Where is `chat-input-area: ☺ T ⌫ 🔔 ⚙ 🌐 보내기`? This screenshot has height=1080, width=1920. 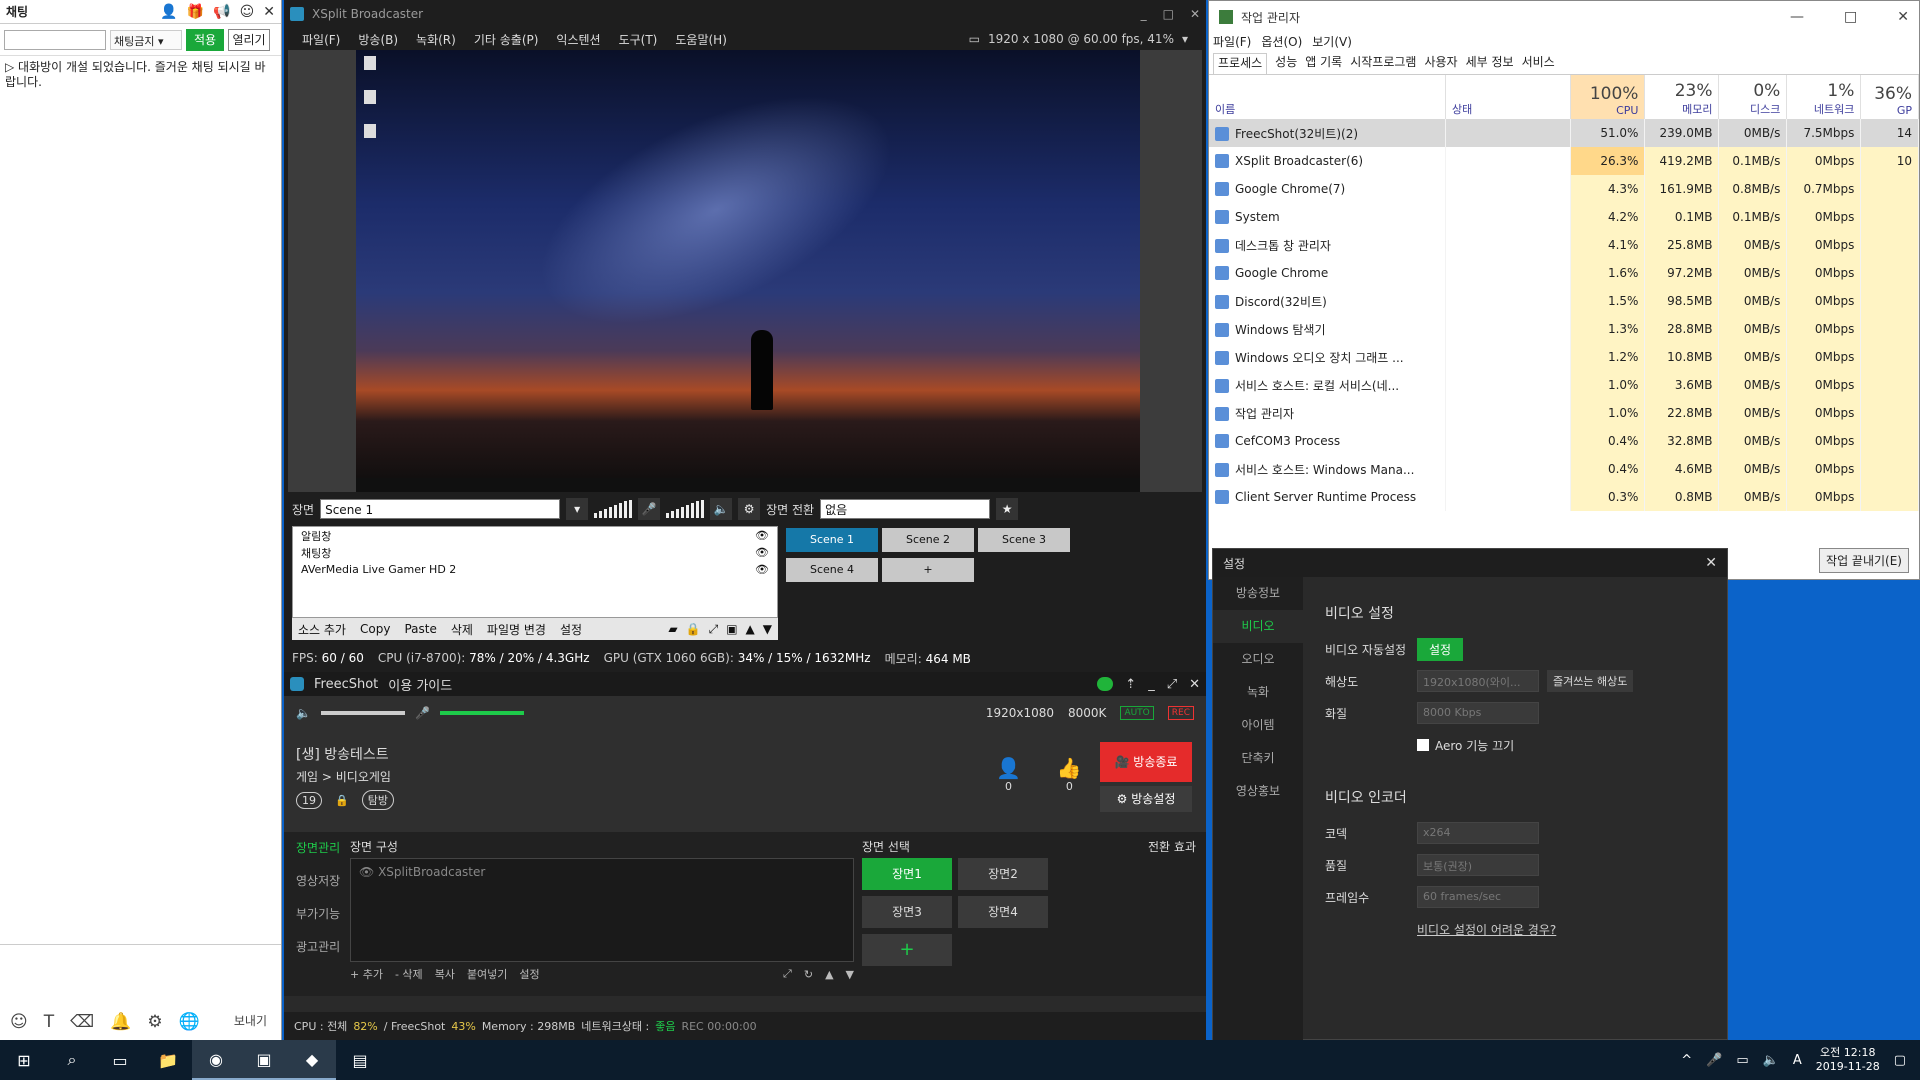
chat-input-area: ☺ T ⌫ 🔔 ⚙ 🌐 보내기 is located at coordinates (140, 992).